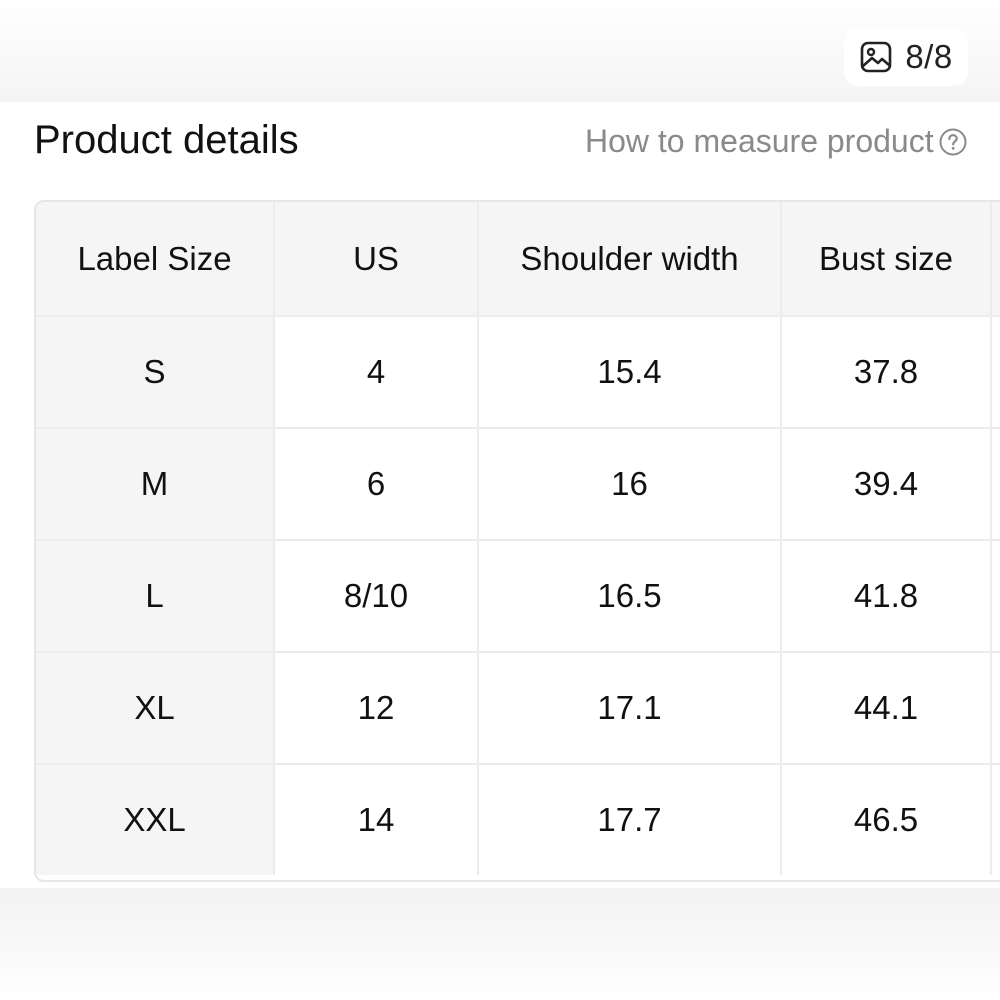 The height and width of the screenshot is (1000, 1000). What do you see at coordinates (155, 372) in the screenshot?
I see `cell-label-size: S` at bounding box center [155, 372].